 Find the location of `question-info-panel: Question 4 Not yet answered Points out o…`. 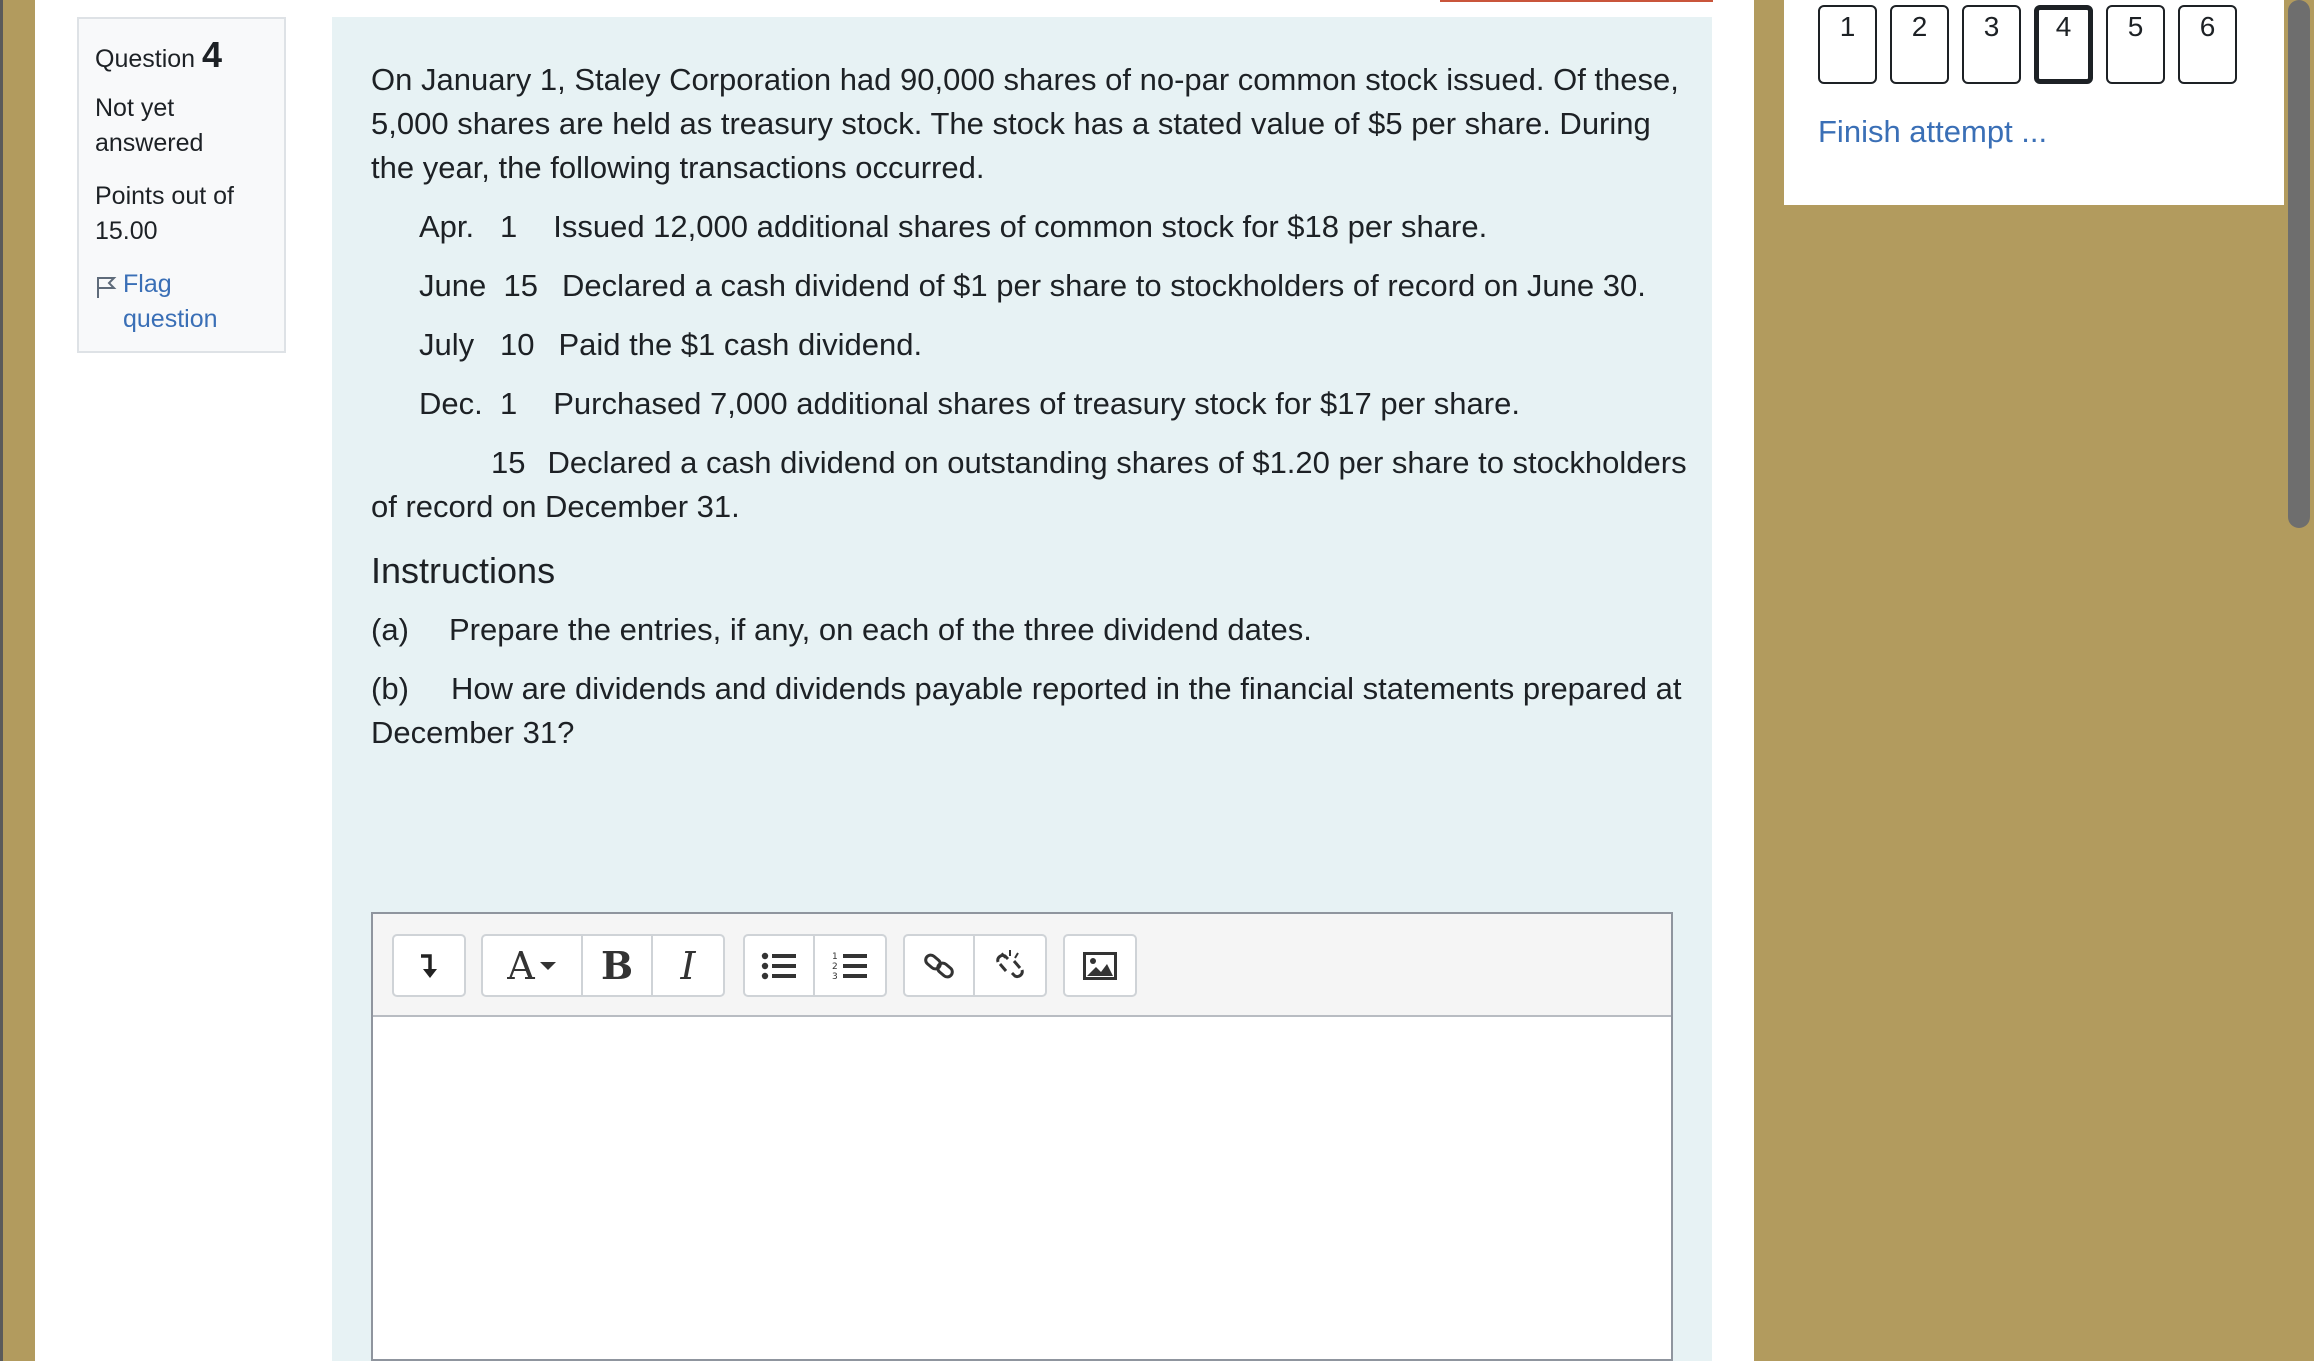

question-info-panel: Question 4 Not yet answered Points out o… is located at coordinates (181, 185).